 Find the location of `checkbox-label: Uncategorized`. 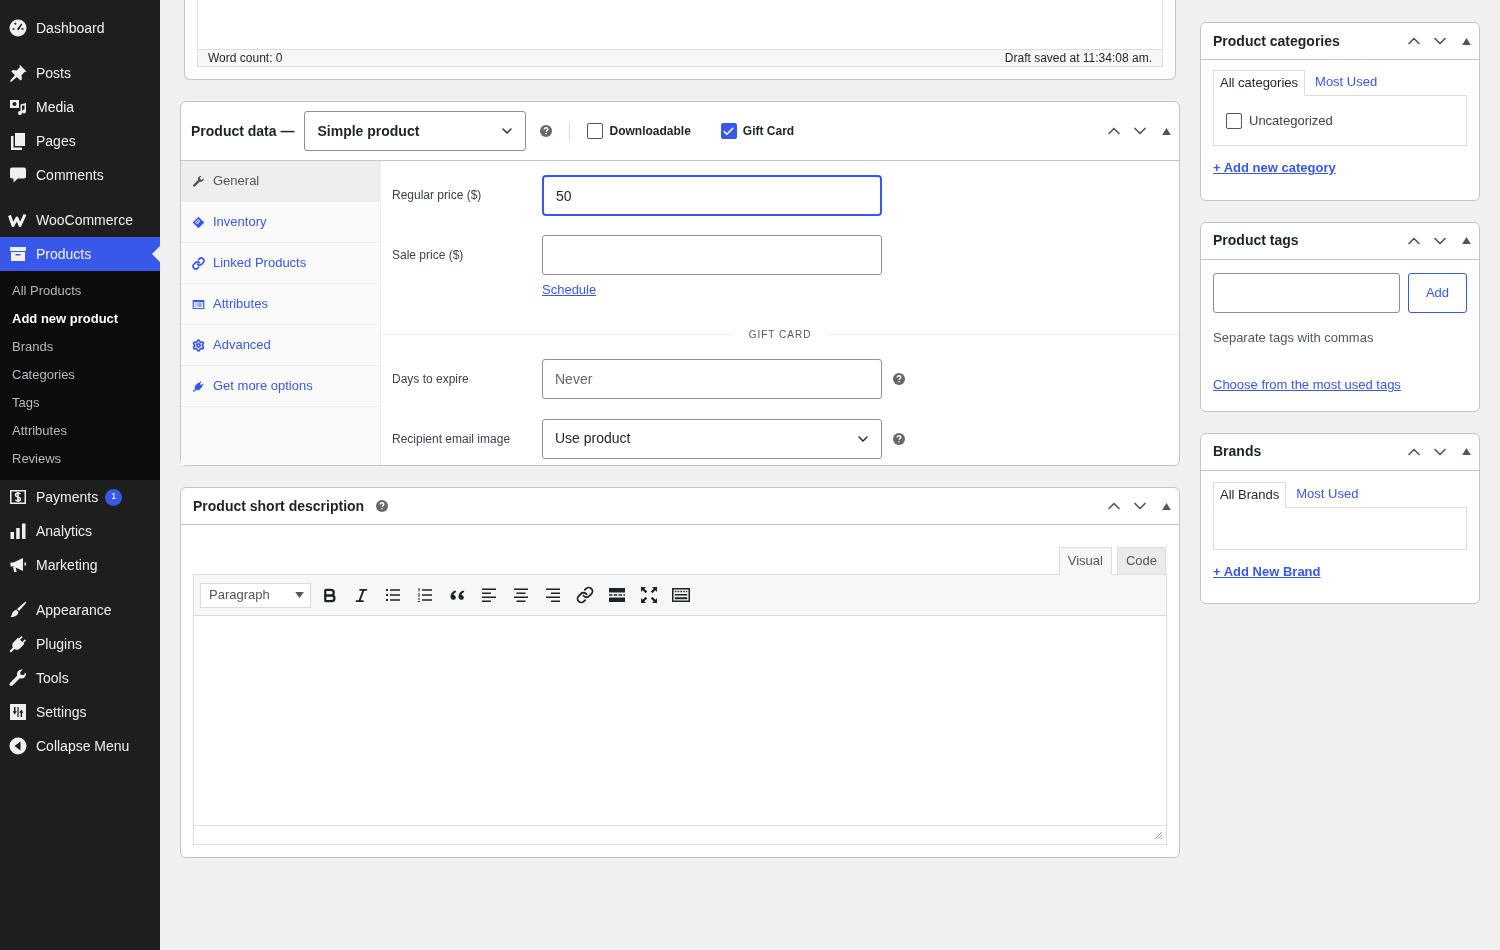

checkbox-label: Uncategorized is located at coordinates (1291, 120).